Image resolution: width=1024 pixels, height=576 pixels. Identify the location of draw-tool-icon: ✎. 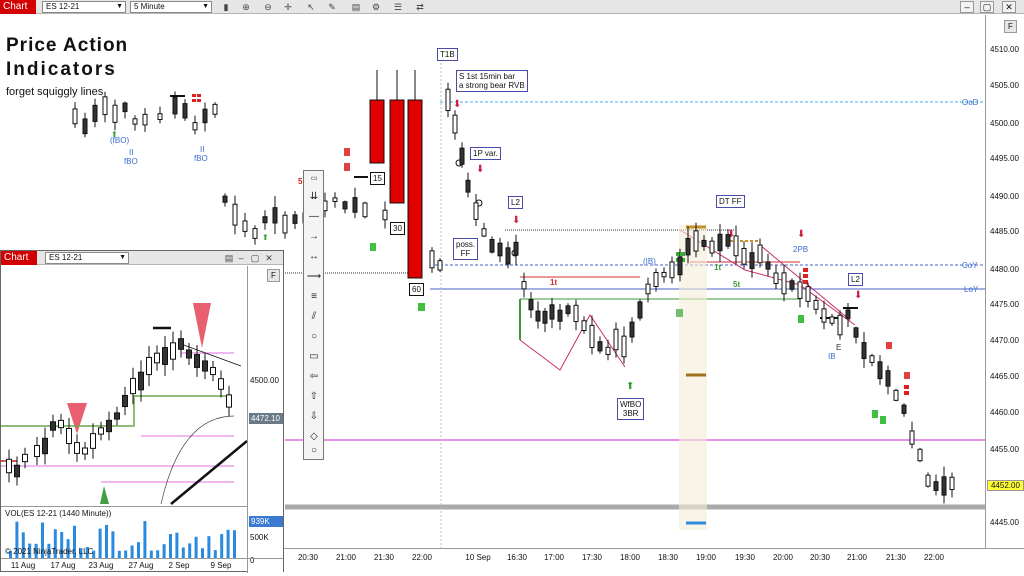
(332, 7).